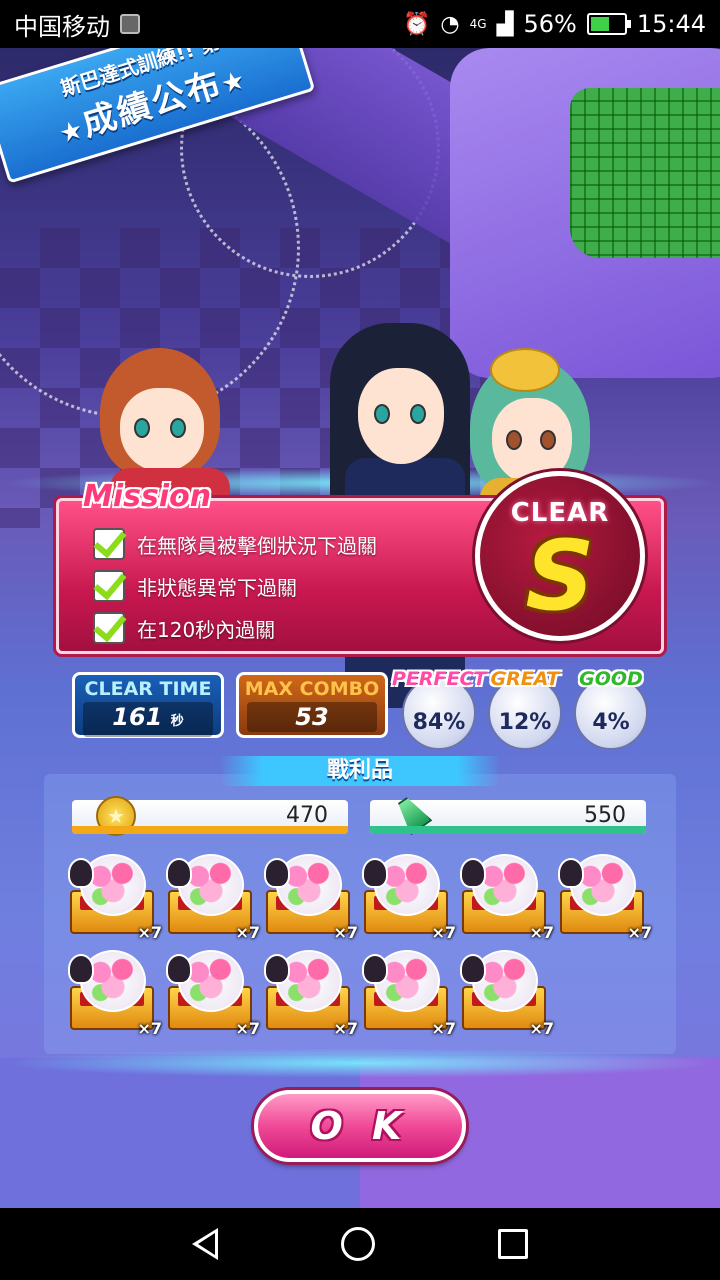 The height and width of the screenshot is (1280, 720). What do you see at coordinates (439, 679) in the screenshot?
I see `perfect-label: PERFECT` at bounding box center [439, 679].